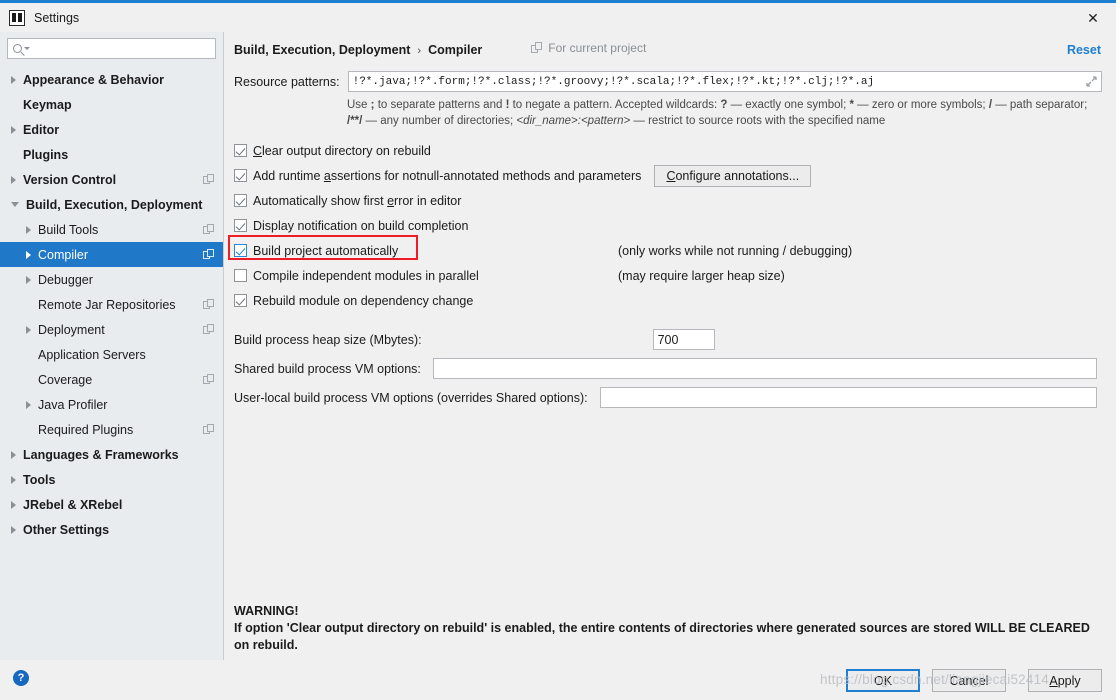 This screenshot has height=700, width=1116. What do you see at coordinates (57, 17) in the screenshot?
I see `window-title: Settings` at bounding box center [57, 17].